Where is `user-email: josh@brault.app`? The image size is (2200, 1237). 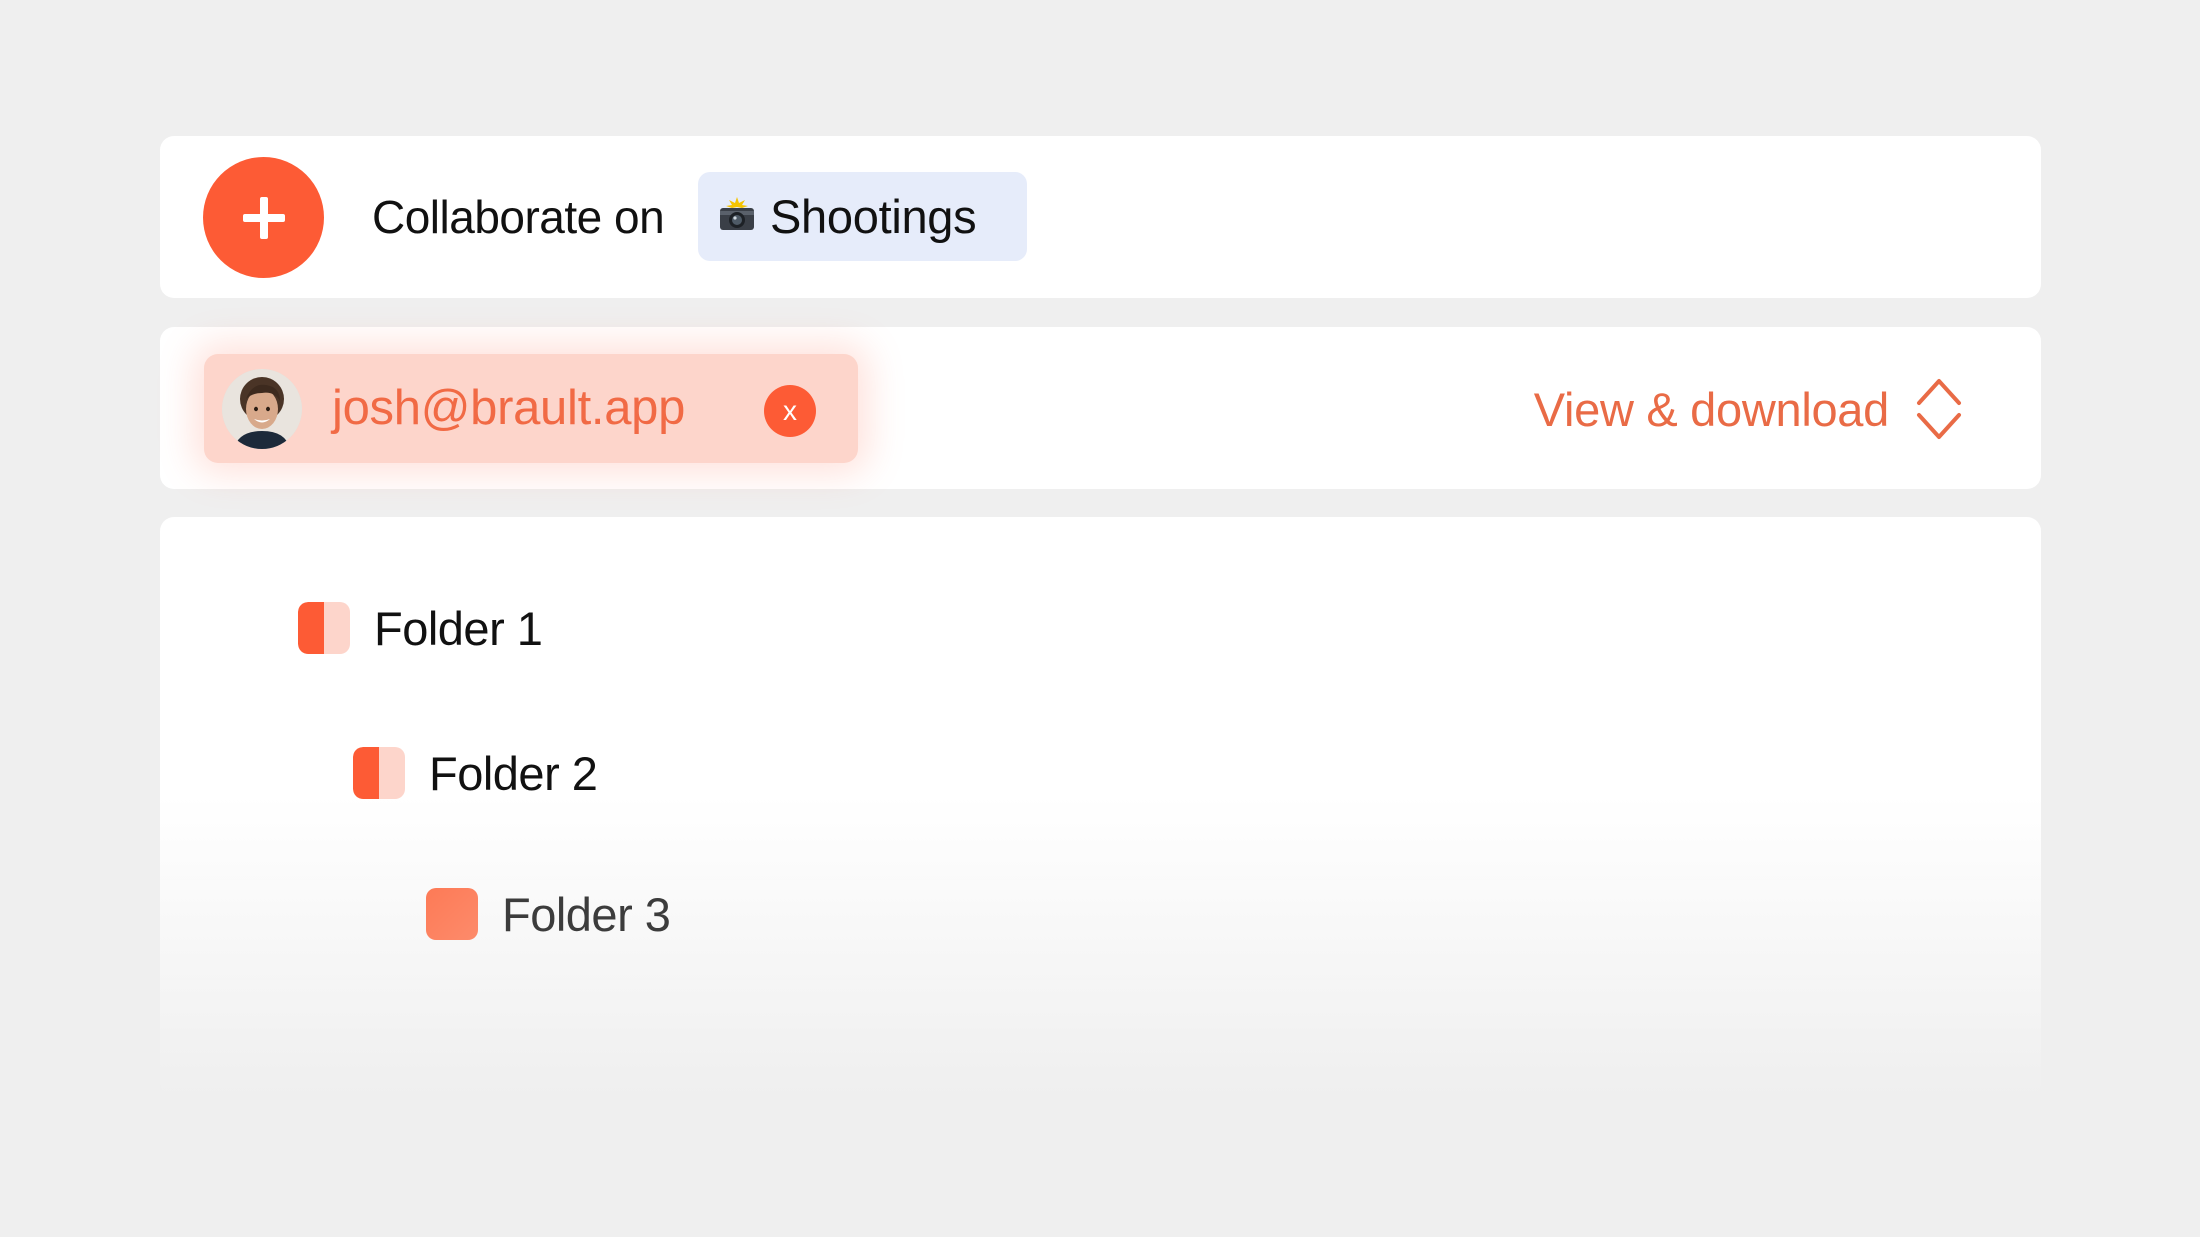 user-email: josh@brault.app is located at coordinates (509, 408).